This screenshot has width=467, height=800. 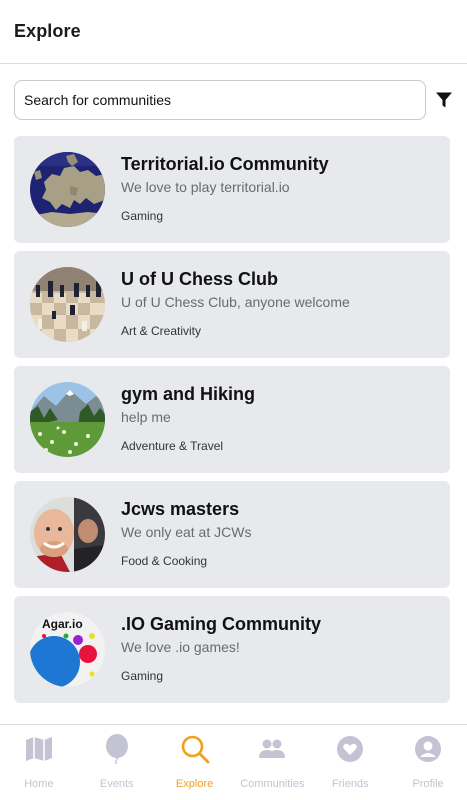 I want to click on community-description: We only eat at JCWs, so click(x=186, y=532).